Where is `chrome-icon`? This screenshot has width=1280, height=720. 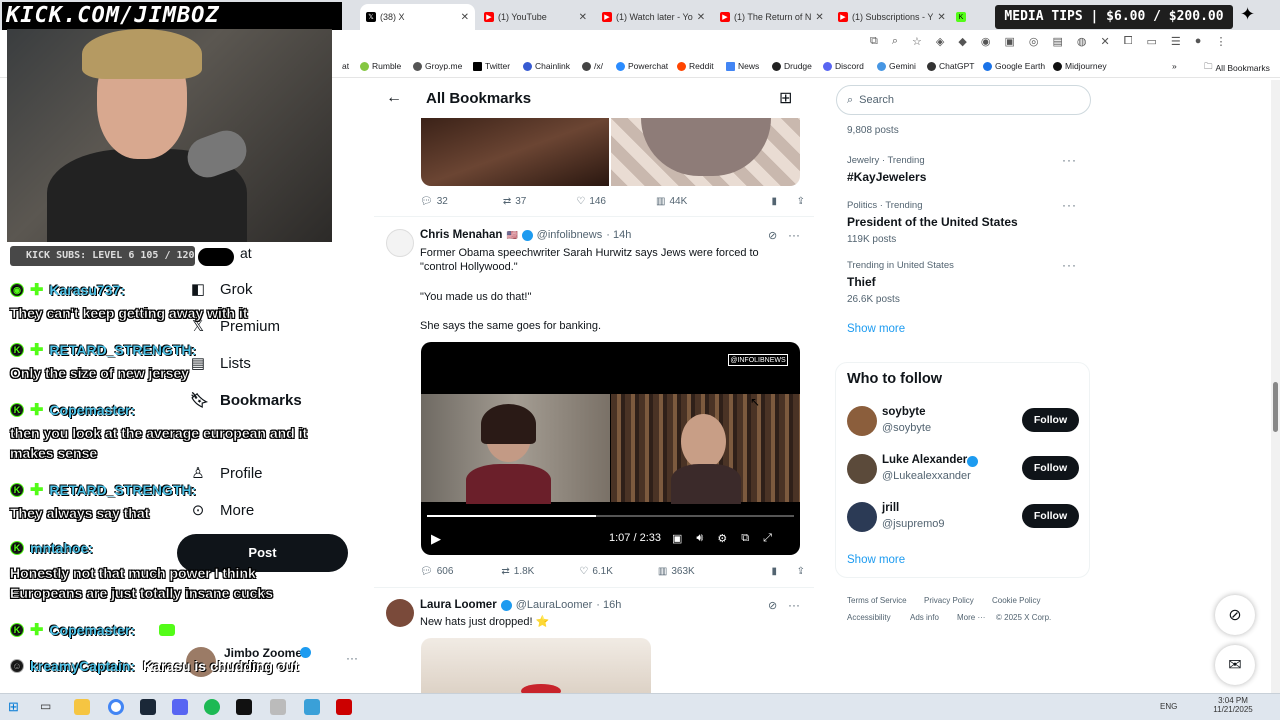 chrome-icon is located at coordinates (116, 707).